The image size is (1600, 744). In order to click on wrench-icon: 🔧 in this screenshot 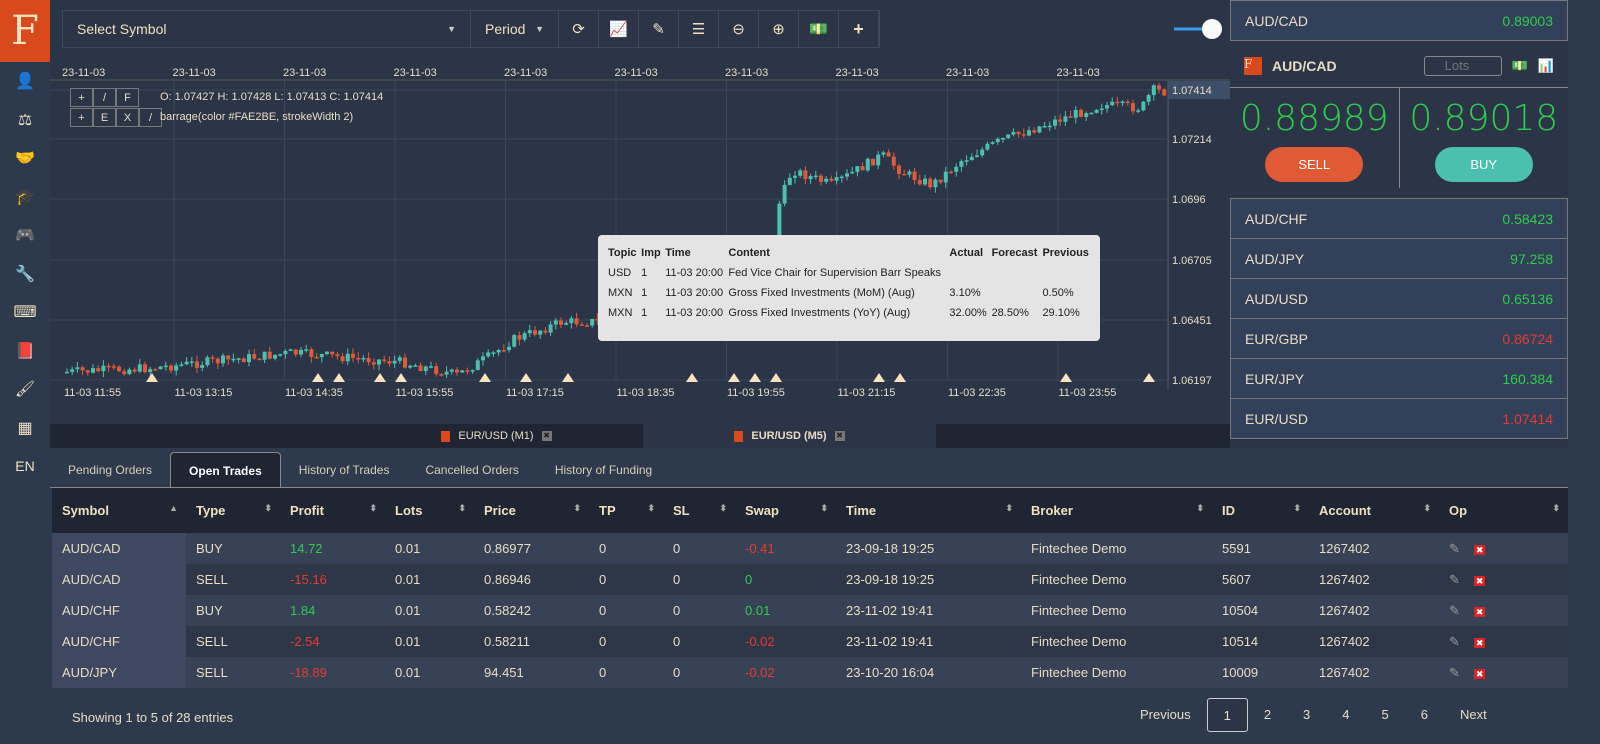, I will do `click(25, 274)`.